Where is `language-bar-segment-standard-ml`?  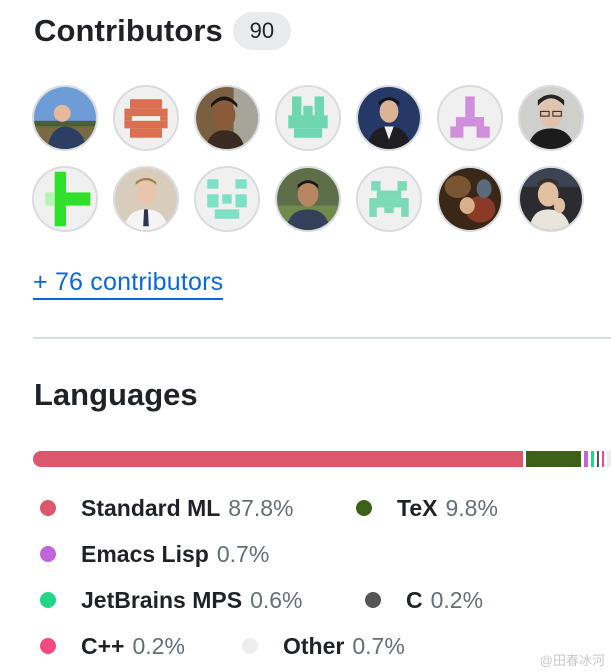
language-bar-segment-standard-ml is located at coordinates (280, 459).